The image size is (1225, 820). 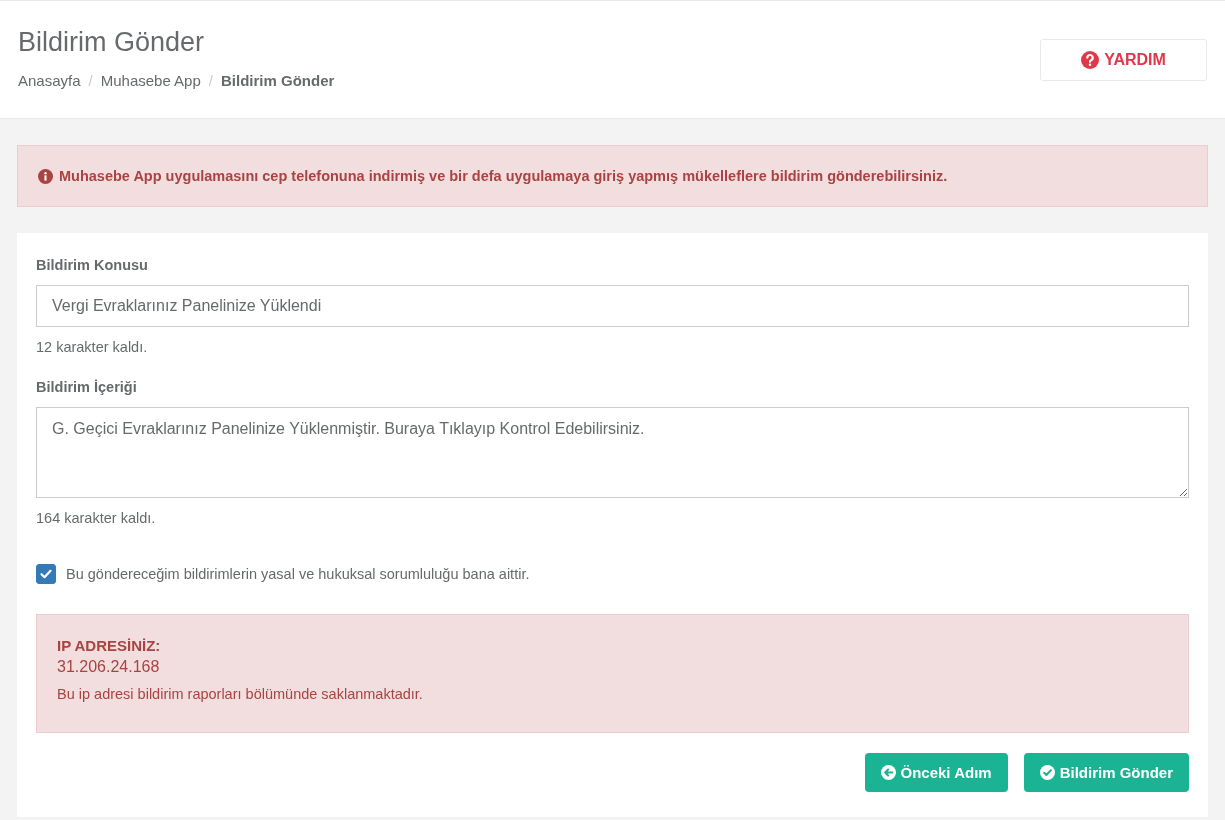 I want to click on field-label: Bildirim Konusu, so click(x=92, y=265).